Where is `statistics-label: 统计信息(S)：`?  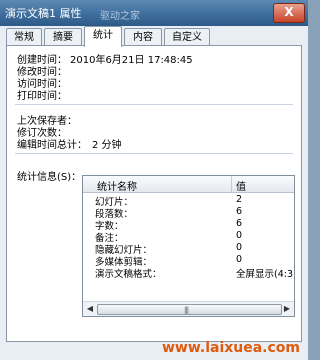 statistics-label: 统计信息(S)： is located at coordinates (49, 177).